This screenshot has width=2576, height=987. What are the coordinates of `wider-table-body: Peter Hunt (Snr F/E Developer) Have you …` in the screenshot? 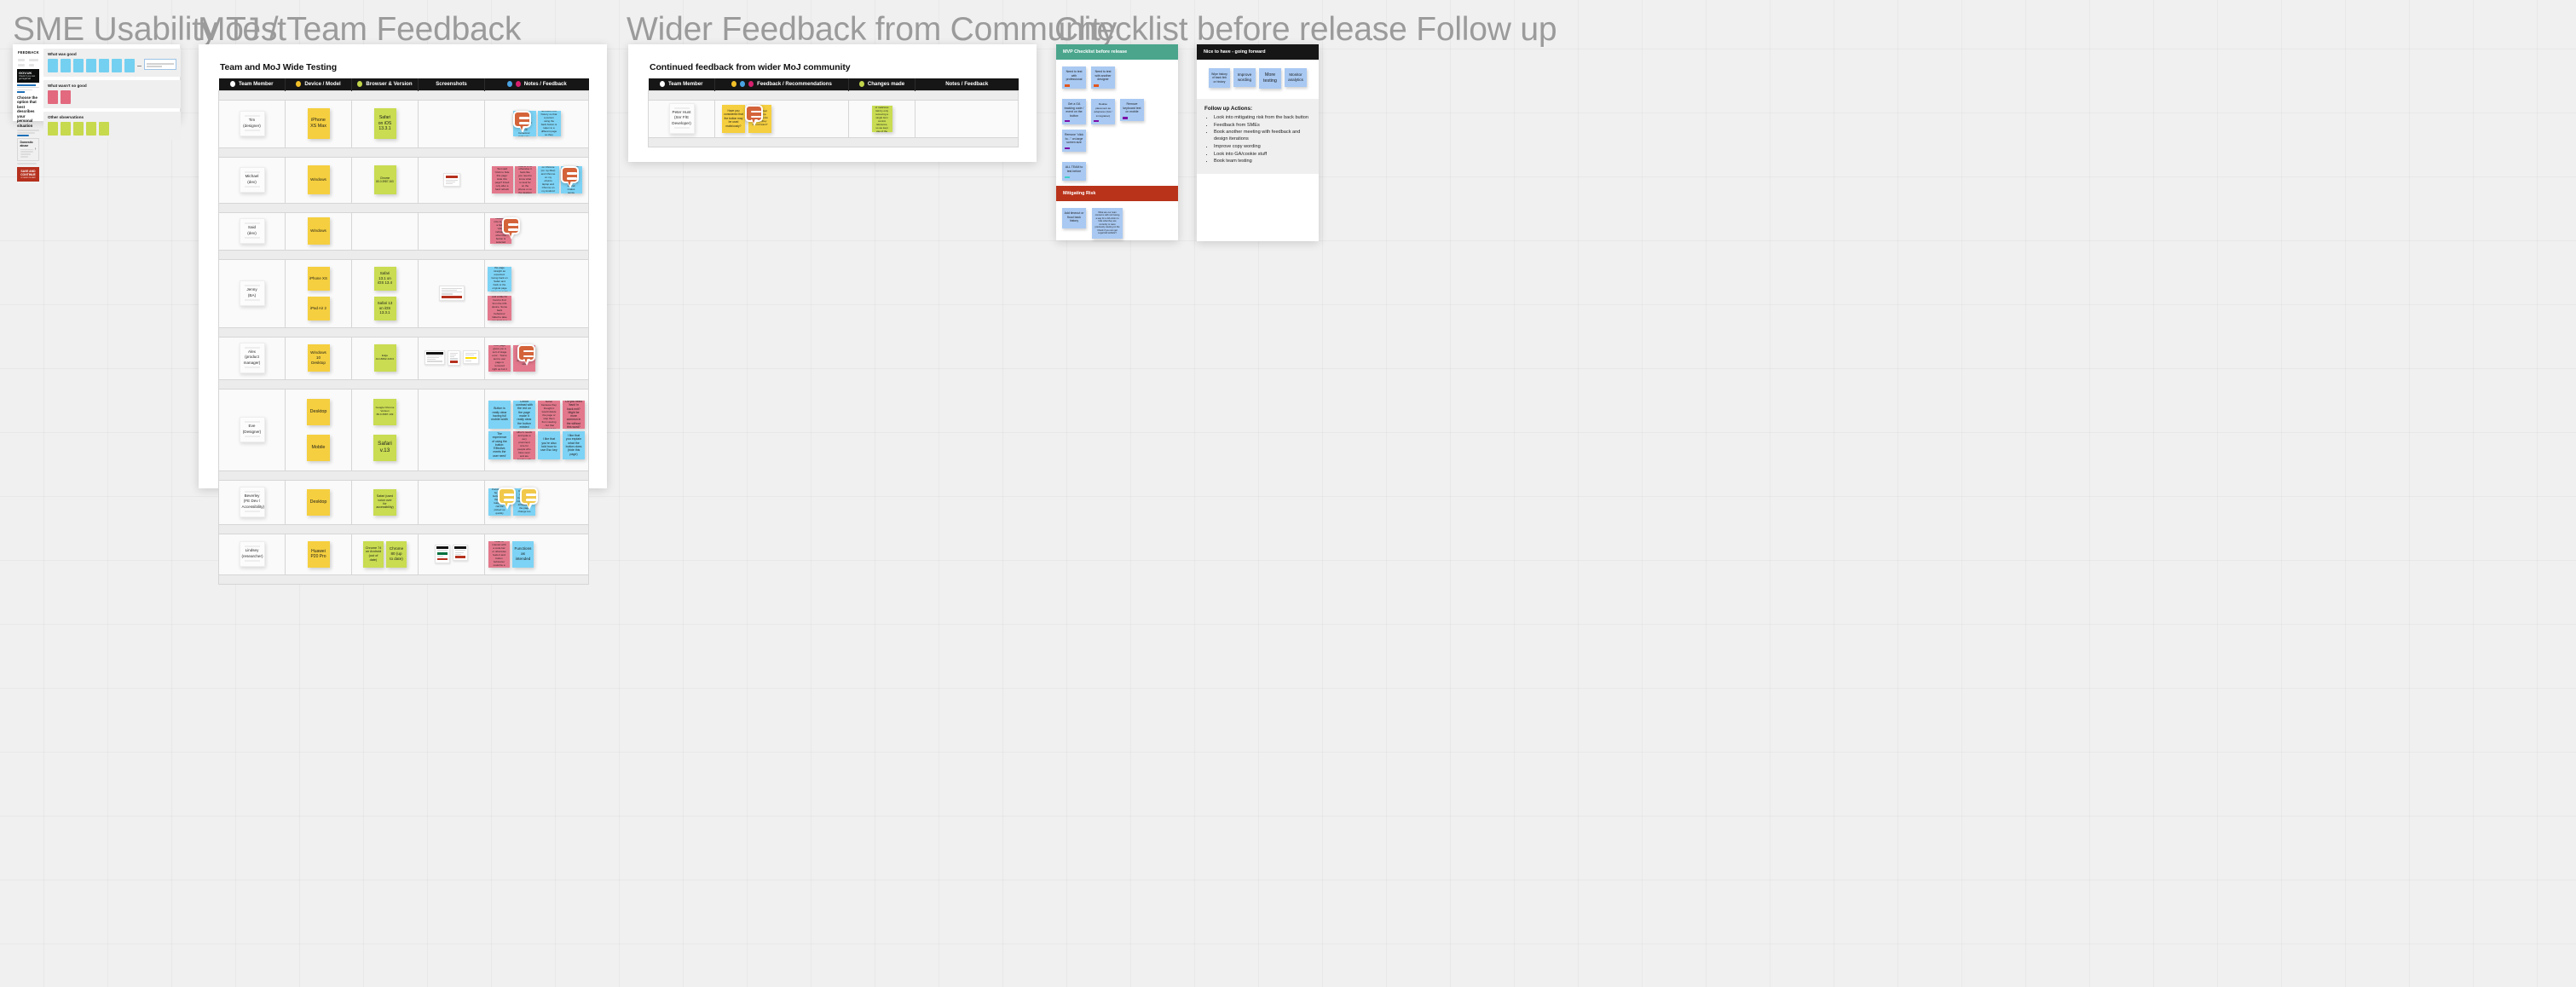 It's located at (833, 118).